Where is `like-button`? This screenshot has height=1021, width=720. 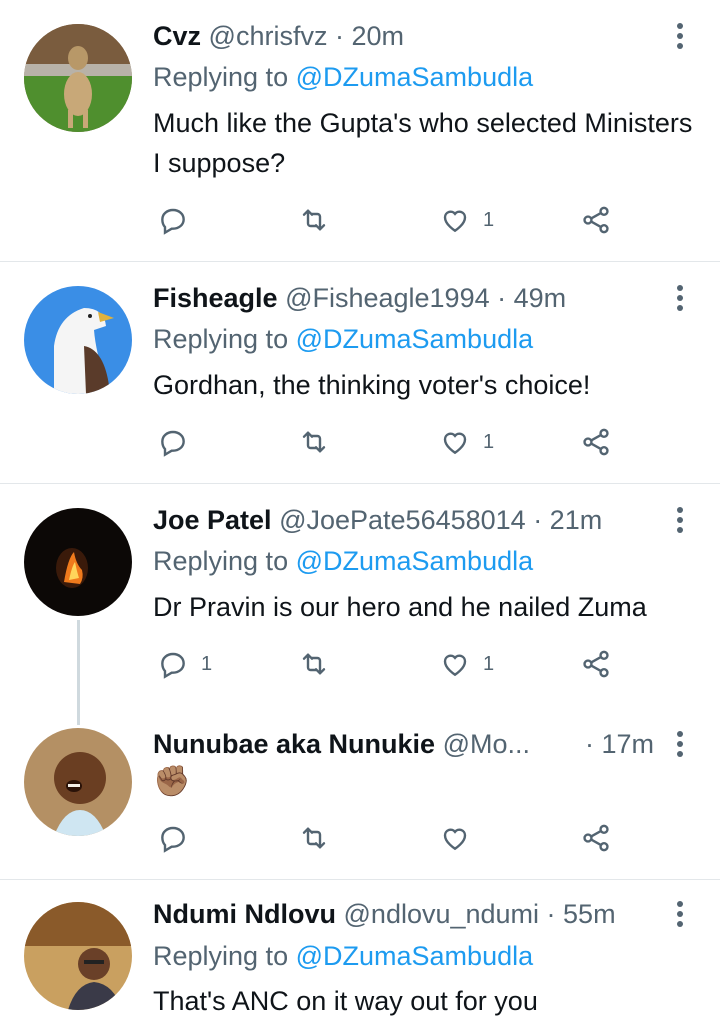
like-button is located at coordinates (461, 838).